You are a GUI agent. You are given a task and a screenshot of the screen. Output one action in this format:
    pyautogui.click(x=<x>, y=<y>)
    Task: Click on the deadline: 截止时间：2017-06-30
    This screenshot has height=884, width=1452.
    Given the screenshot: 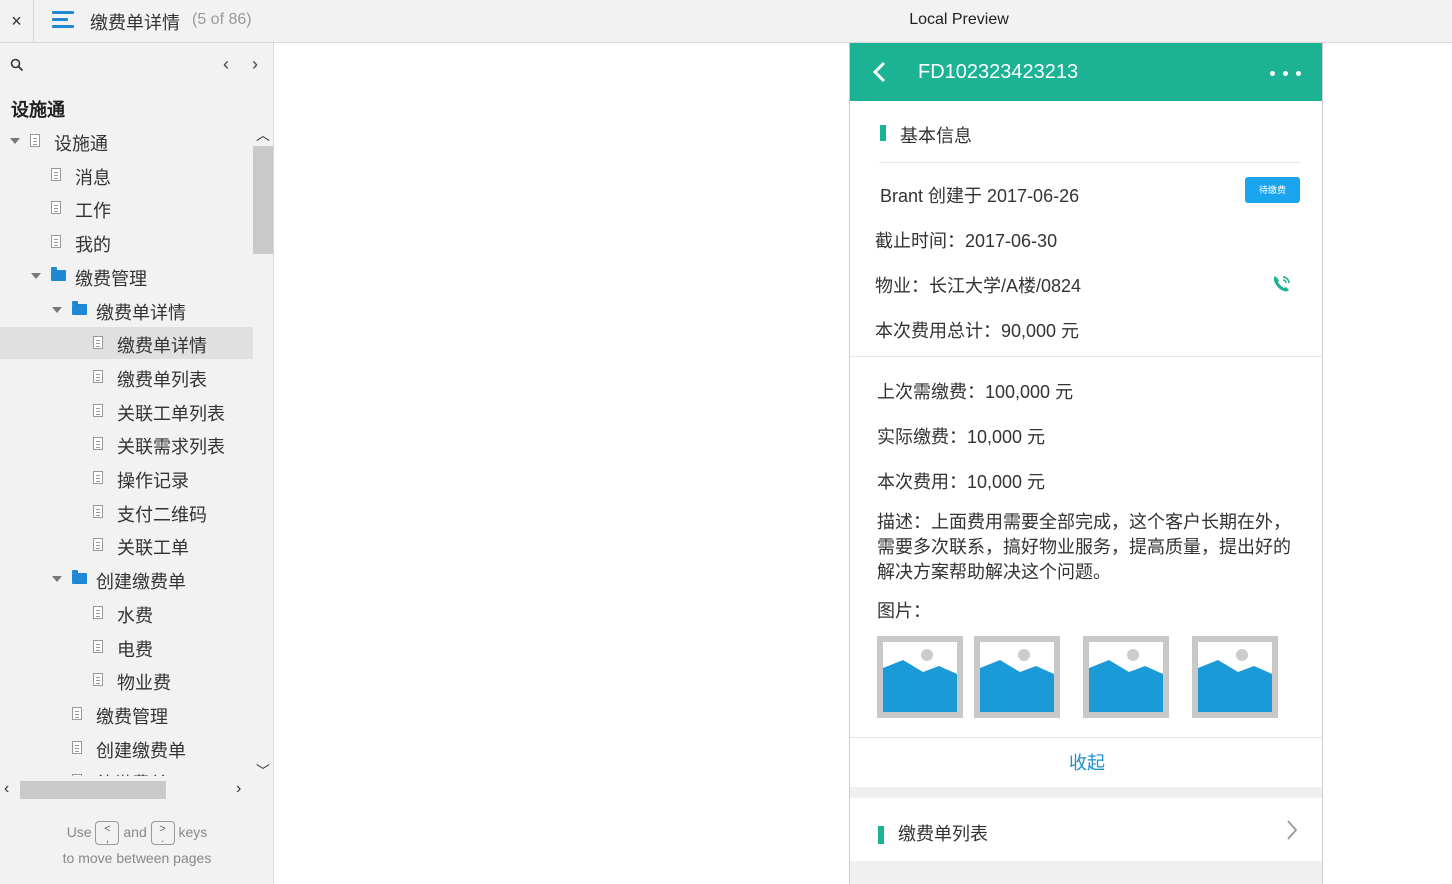 What is the action you would take?
    pyautogui.click(x=966, y=241)
    